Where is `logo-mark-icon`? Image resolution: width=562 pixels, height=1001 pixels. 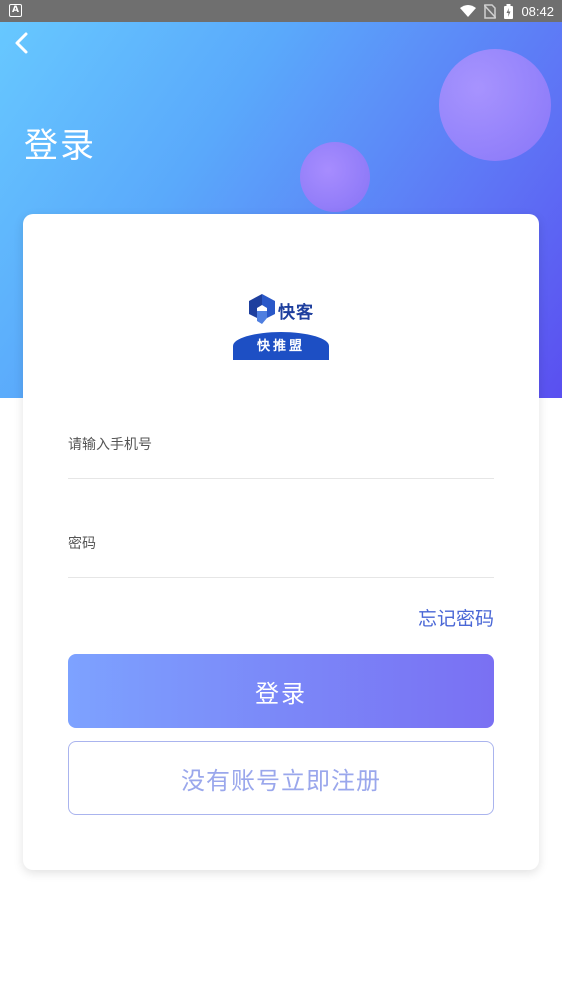
logo-mark-icon is located at coordinates (262, 309).